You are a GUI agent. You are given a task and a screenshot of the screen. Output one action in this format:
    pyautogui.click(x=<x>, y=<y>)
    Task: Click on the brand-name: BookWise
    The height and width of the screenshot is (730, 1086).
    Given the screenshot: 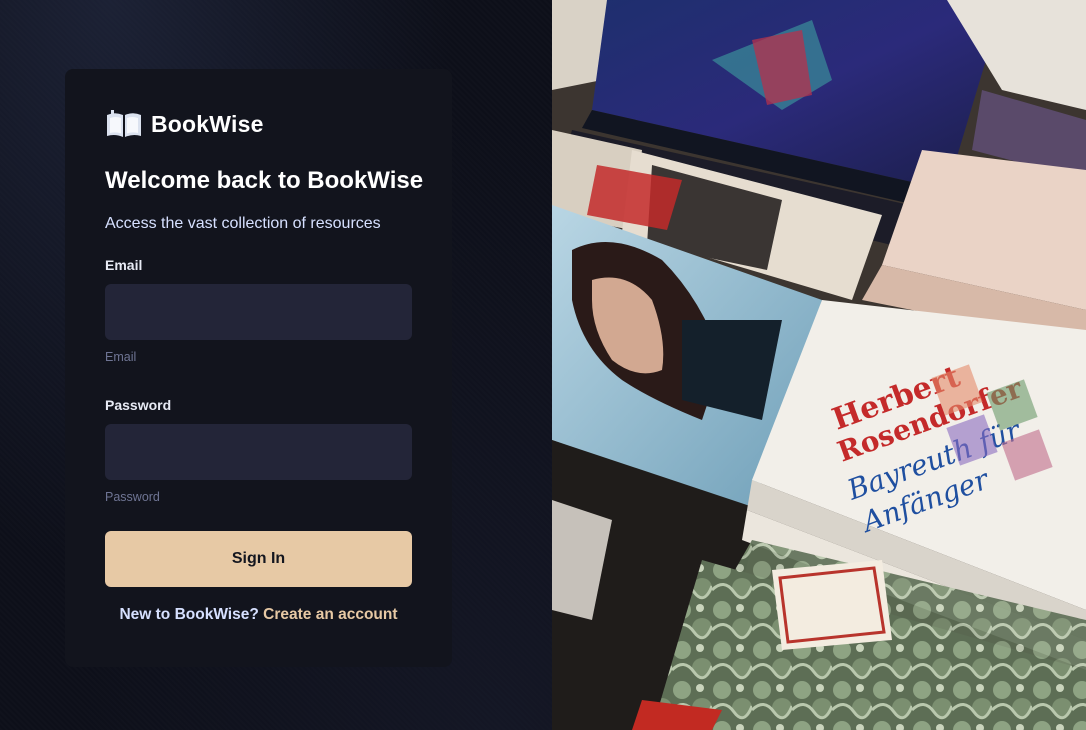 What is the action you would take?
    pyautogui.click(x=207, y=123)
    